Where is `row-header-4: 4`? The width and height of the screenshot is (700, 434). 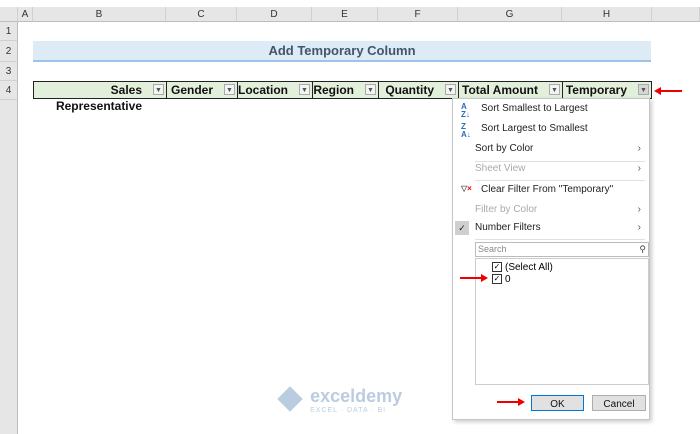 row-header-4: 4 is located at coordinates (9, 90).